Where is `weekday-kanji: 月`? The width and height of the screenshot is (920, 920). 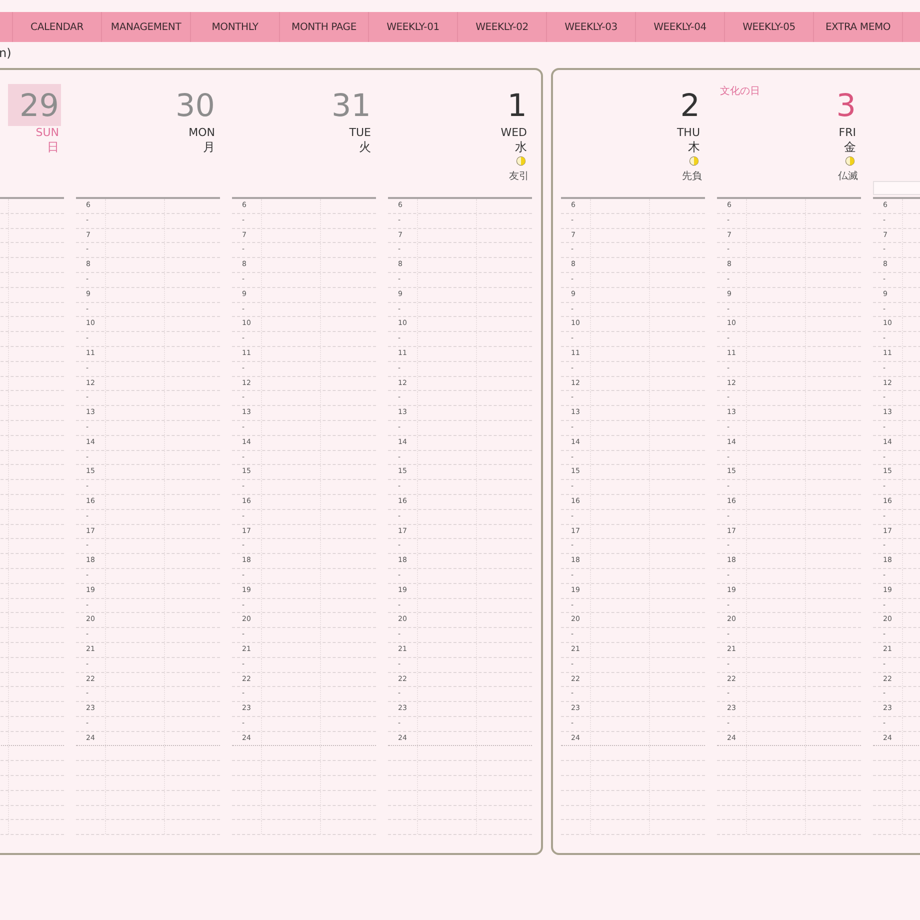 weekday-kanji: 月 is located at coordinates (209, 147).